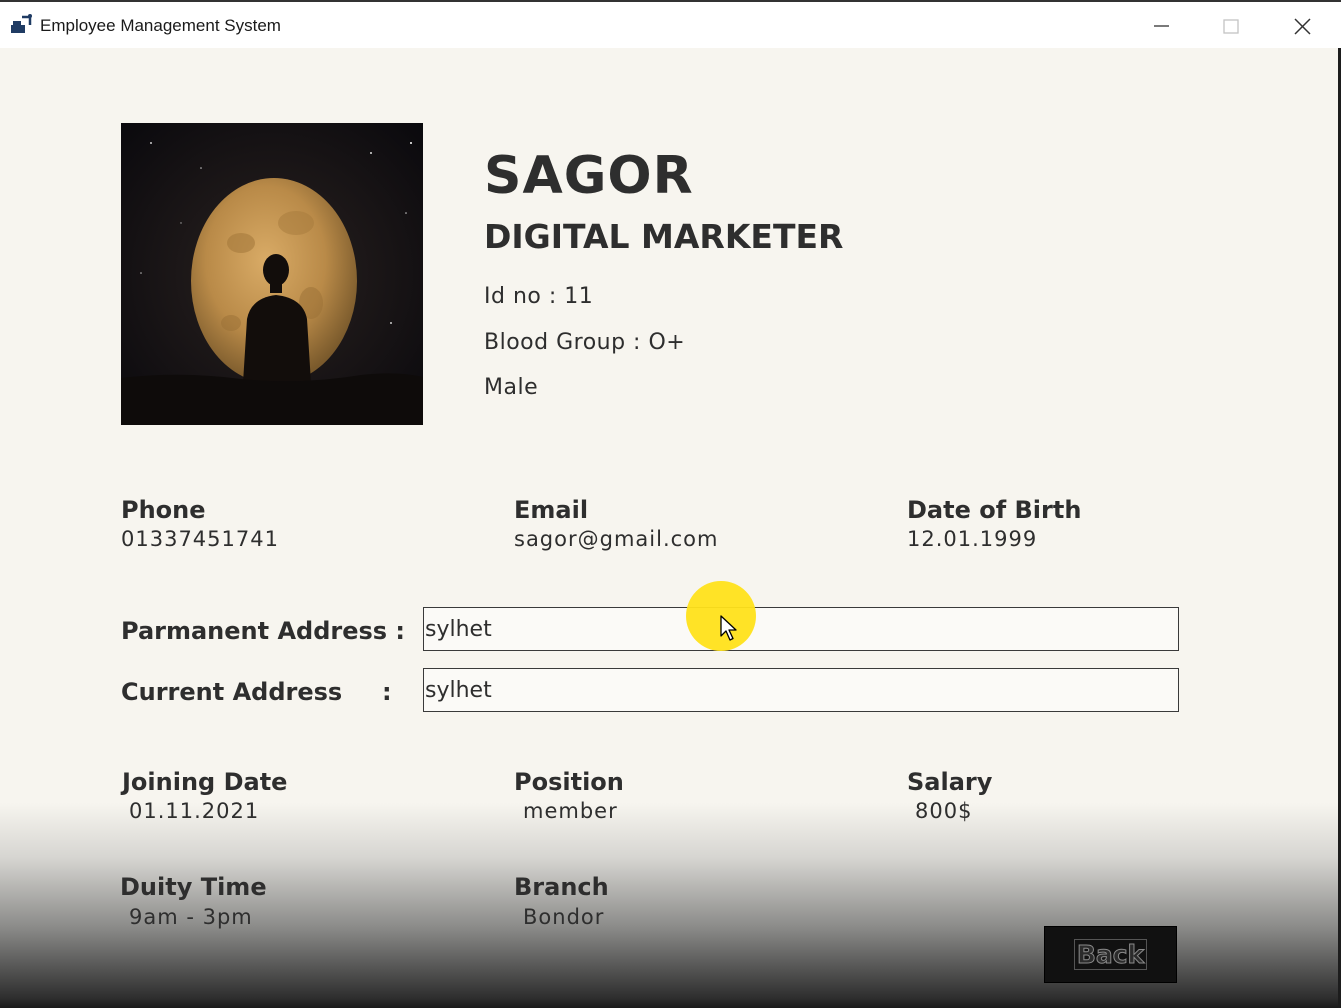 The width and height of the screenshot is (1341, 1008). I want to click on back-button: Back, so click(1110, 954).